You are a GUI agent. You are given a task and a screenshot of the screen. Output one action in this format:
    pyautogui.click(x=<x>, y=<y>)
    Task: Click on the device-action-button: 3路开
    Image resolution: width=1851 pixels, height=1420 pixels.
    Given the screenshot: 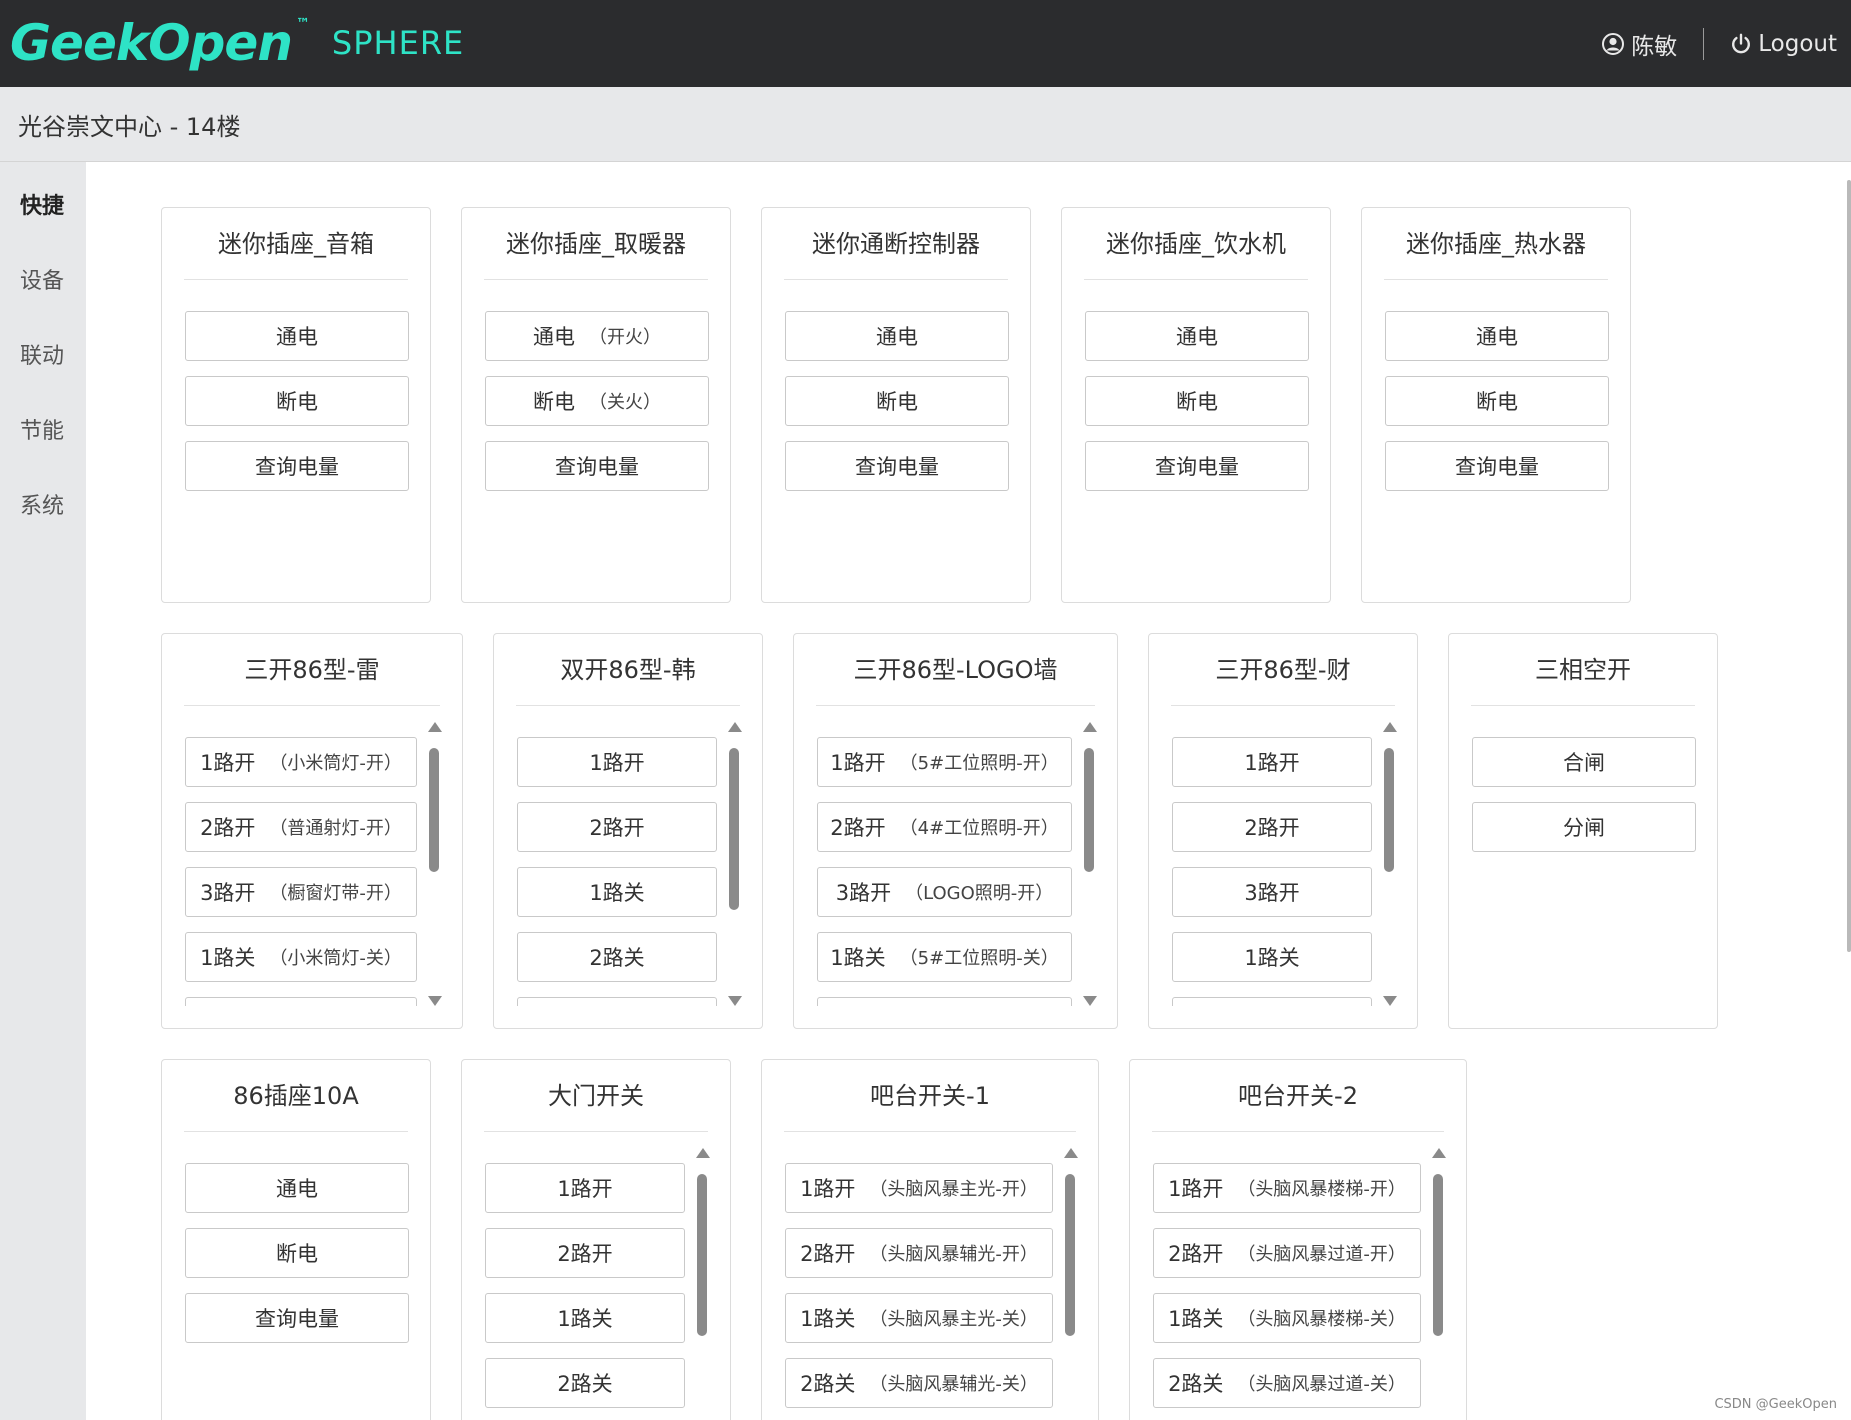 What is the action you would take?
    pyautogui.click(x=1272, y=892)
    